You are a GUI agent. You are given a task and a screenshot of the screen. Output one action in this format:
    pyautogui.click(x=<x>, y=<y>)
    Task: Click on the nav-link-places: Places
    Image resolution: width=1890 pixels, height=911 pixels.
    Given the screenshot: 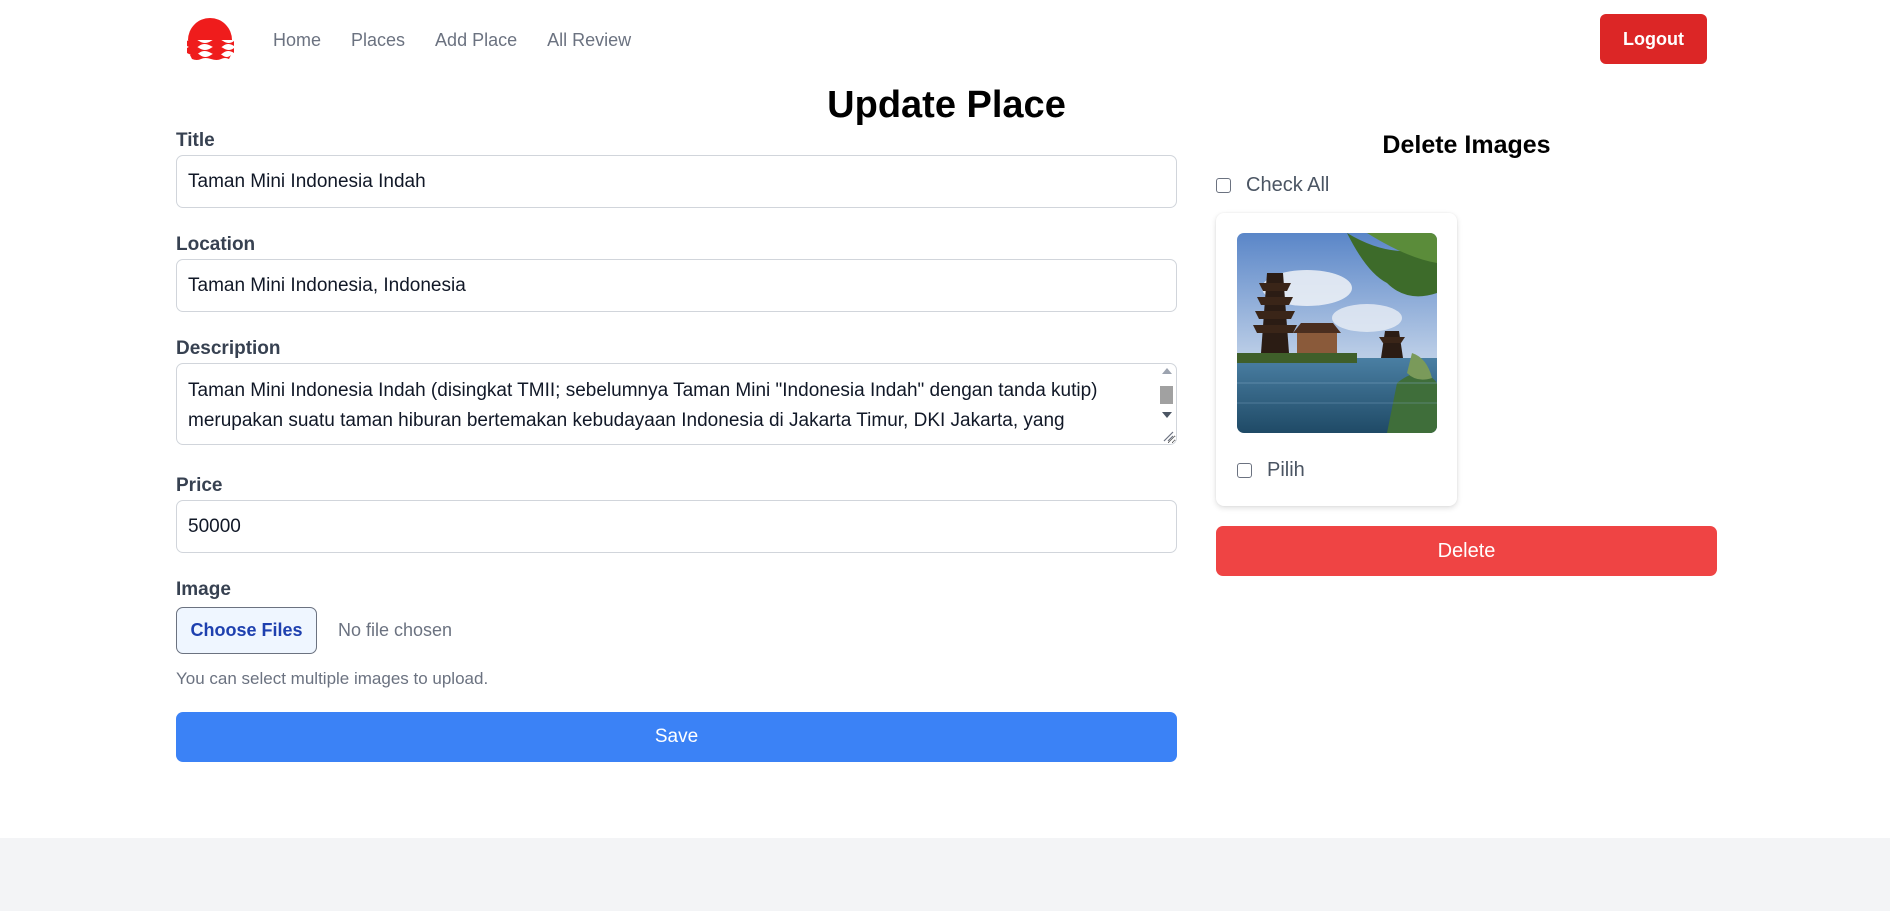 What is the action you would take?
    pyautogui.click(x=378, y=40)
    